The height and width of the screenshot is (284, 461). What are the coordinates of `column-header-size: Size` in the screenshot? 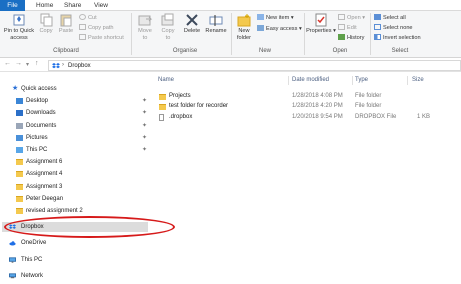 It's located at (418, 80).